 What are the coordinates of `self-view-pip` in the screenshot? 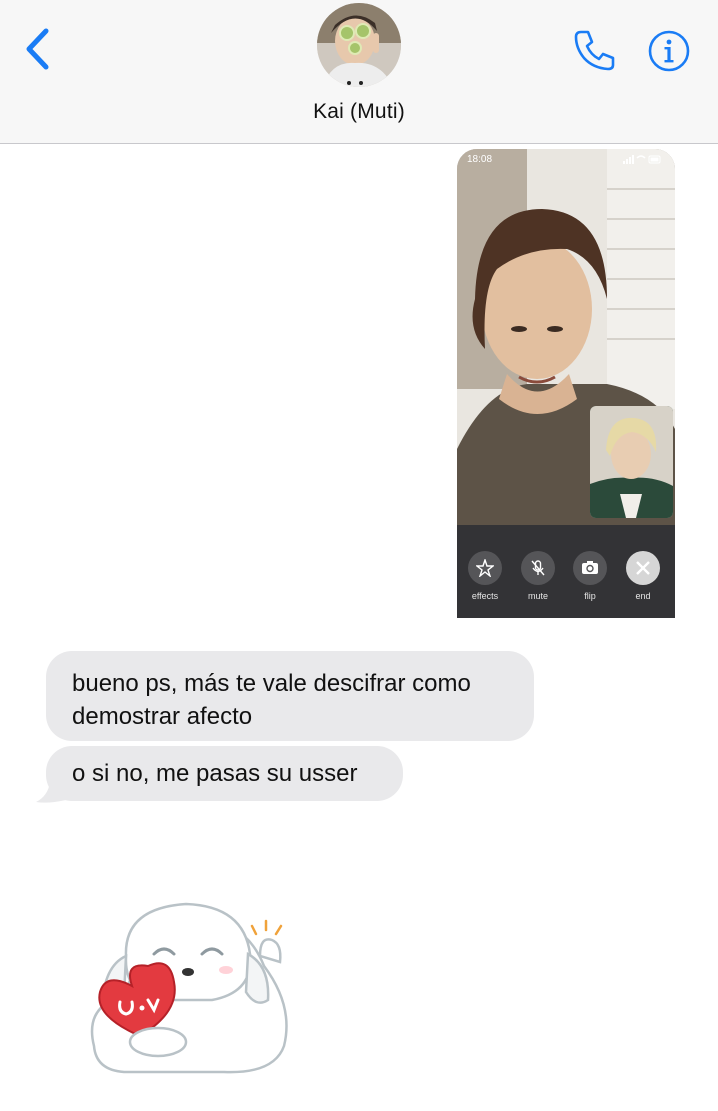 It's located at (631, 462).